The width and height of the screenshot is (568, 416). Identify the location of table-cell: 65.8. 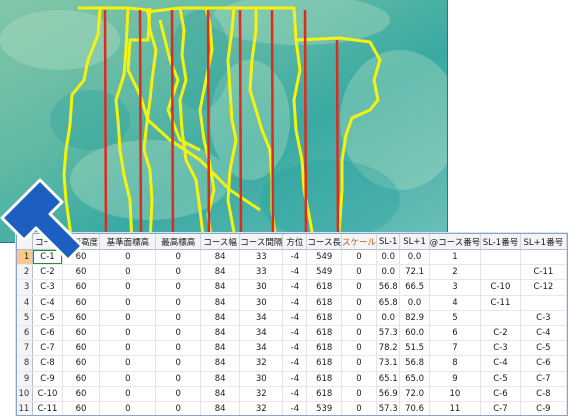
(388, 302).